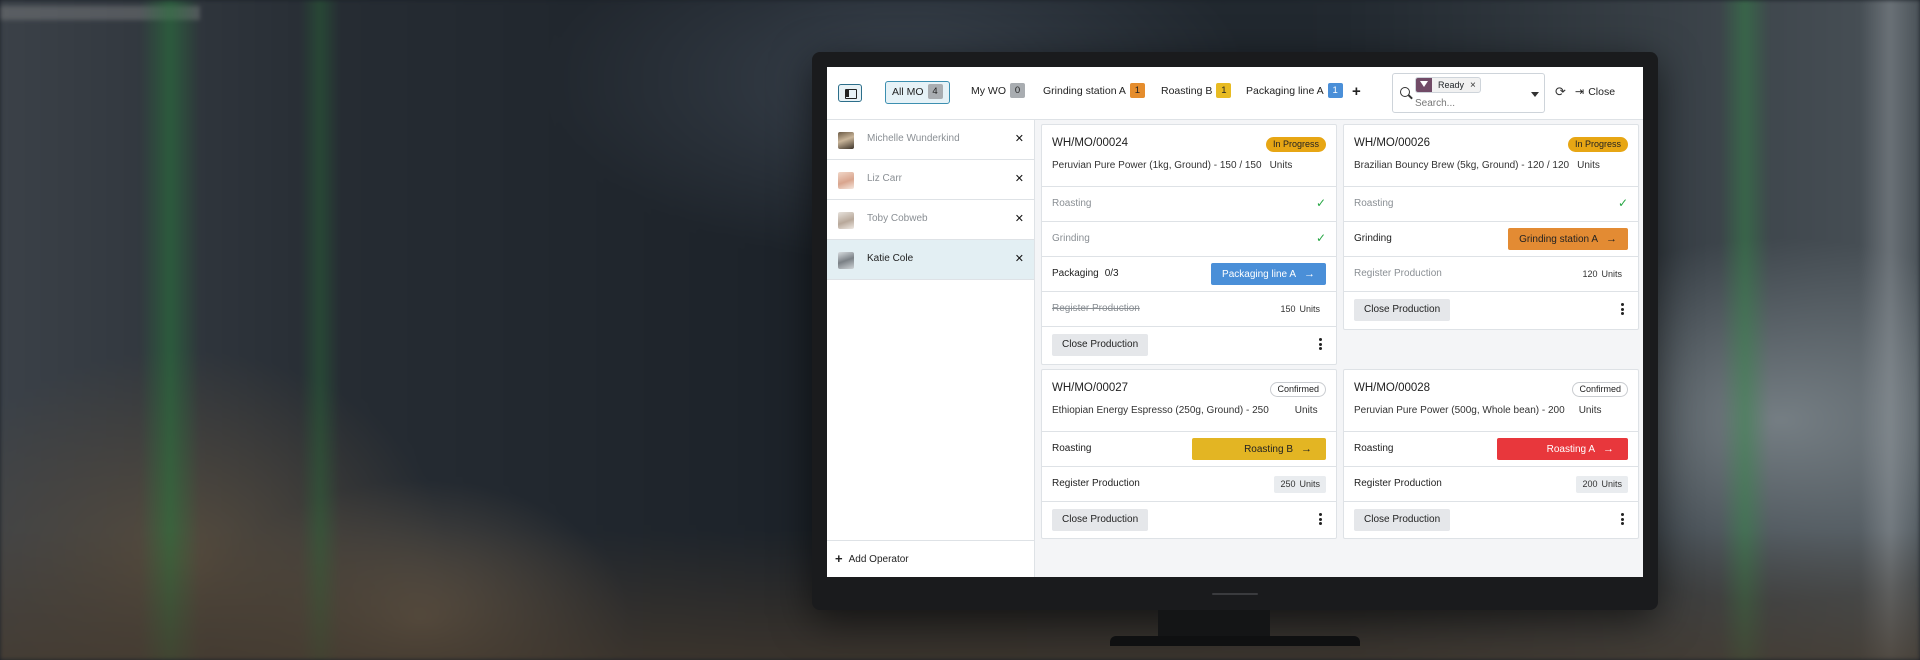 Image resolution: width=1920 pixels, height=660 pixels. I want to click on search-box: Ready ×, so click(1461, 93).